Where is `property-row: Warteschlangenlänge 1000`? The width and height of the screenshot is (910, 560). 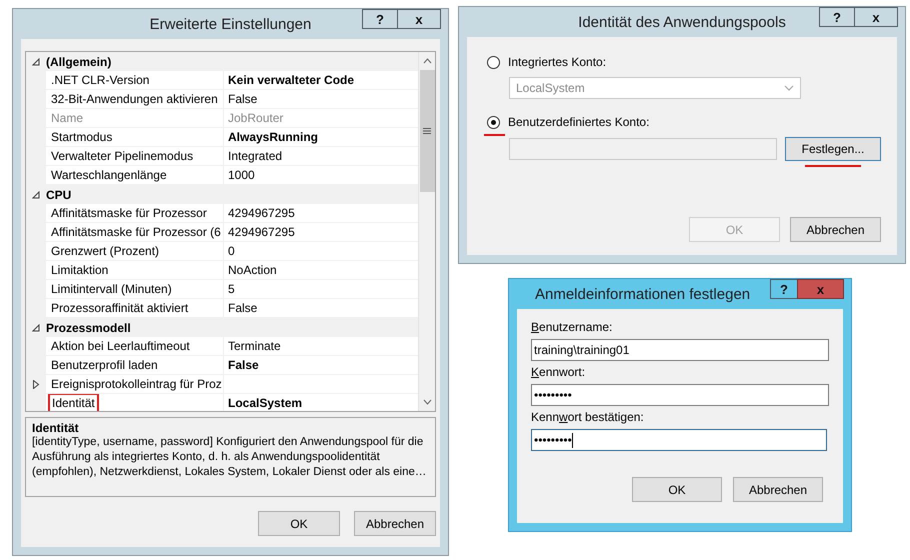
property-row: Warteschlangenlänge 1000 is located at coordinates (222, 175).